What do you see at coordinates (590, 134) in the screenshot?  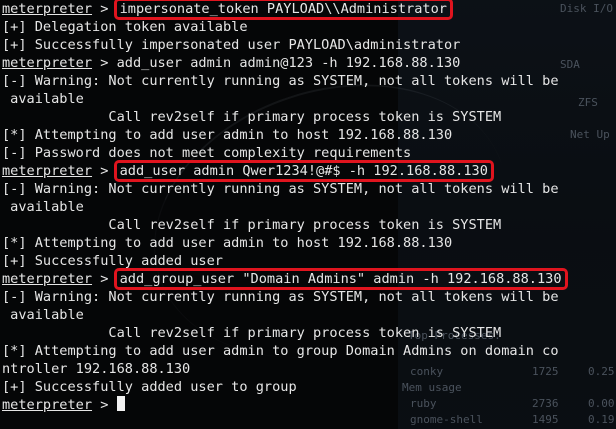 I see `conky-label: Net Up` at bounding box center [590, 134].